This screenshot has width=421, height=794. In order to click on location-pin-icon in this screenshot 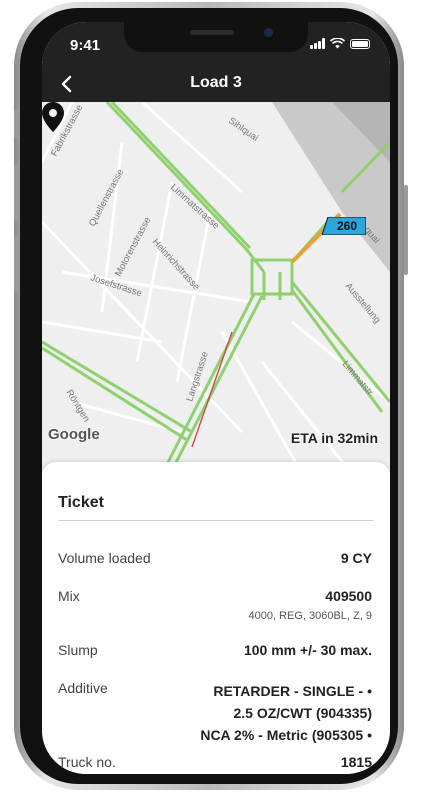, I will do `click(53, 117)`.